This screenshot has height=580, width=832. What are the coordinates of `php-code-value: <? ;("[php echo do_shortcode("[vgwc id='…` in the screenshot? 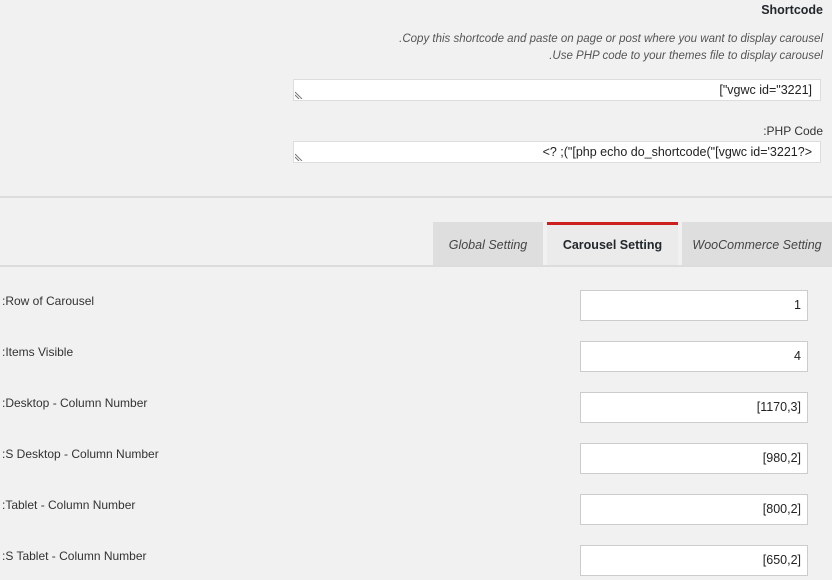 It's located at (677, 152).